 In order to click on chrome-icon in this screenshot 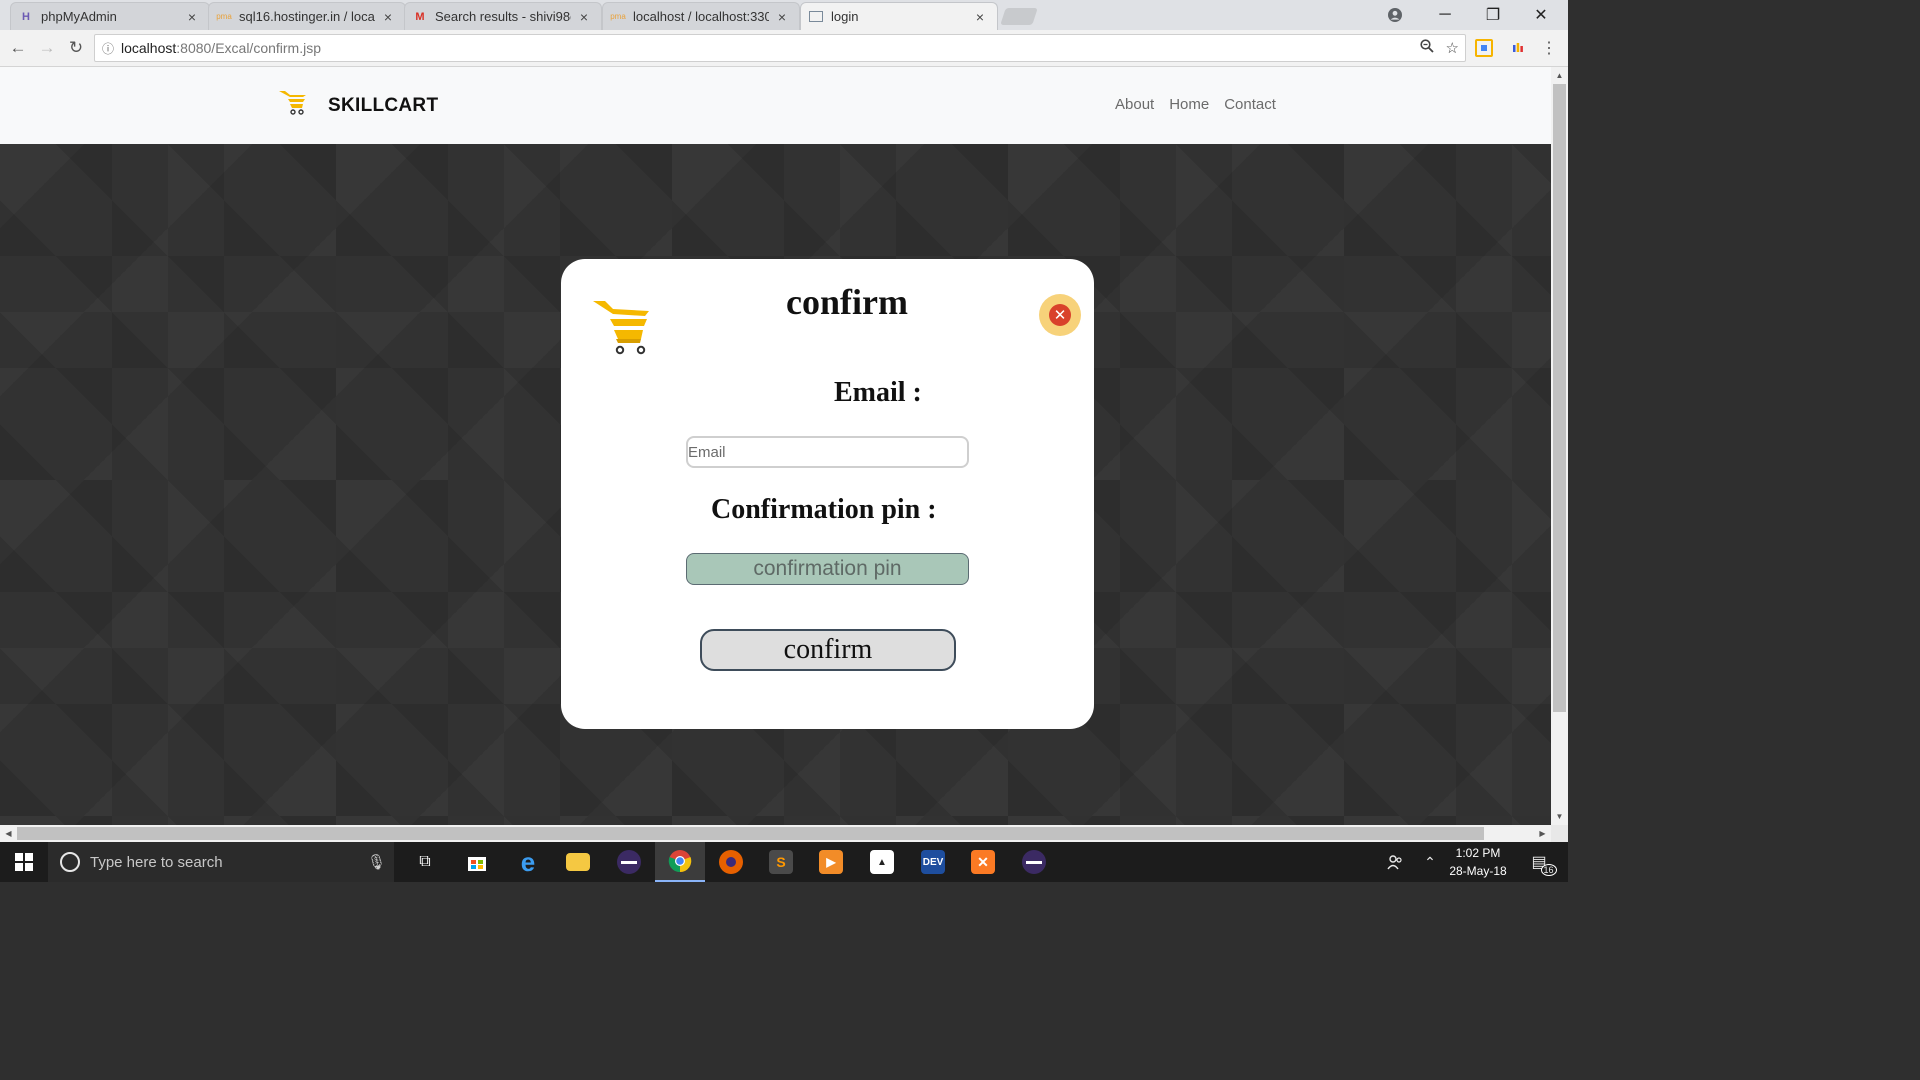, I will do `click(680, 862)`.